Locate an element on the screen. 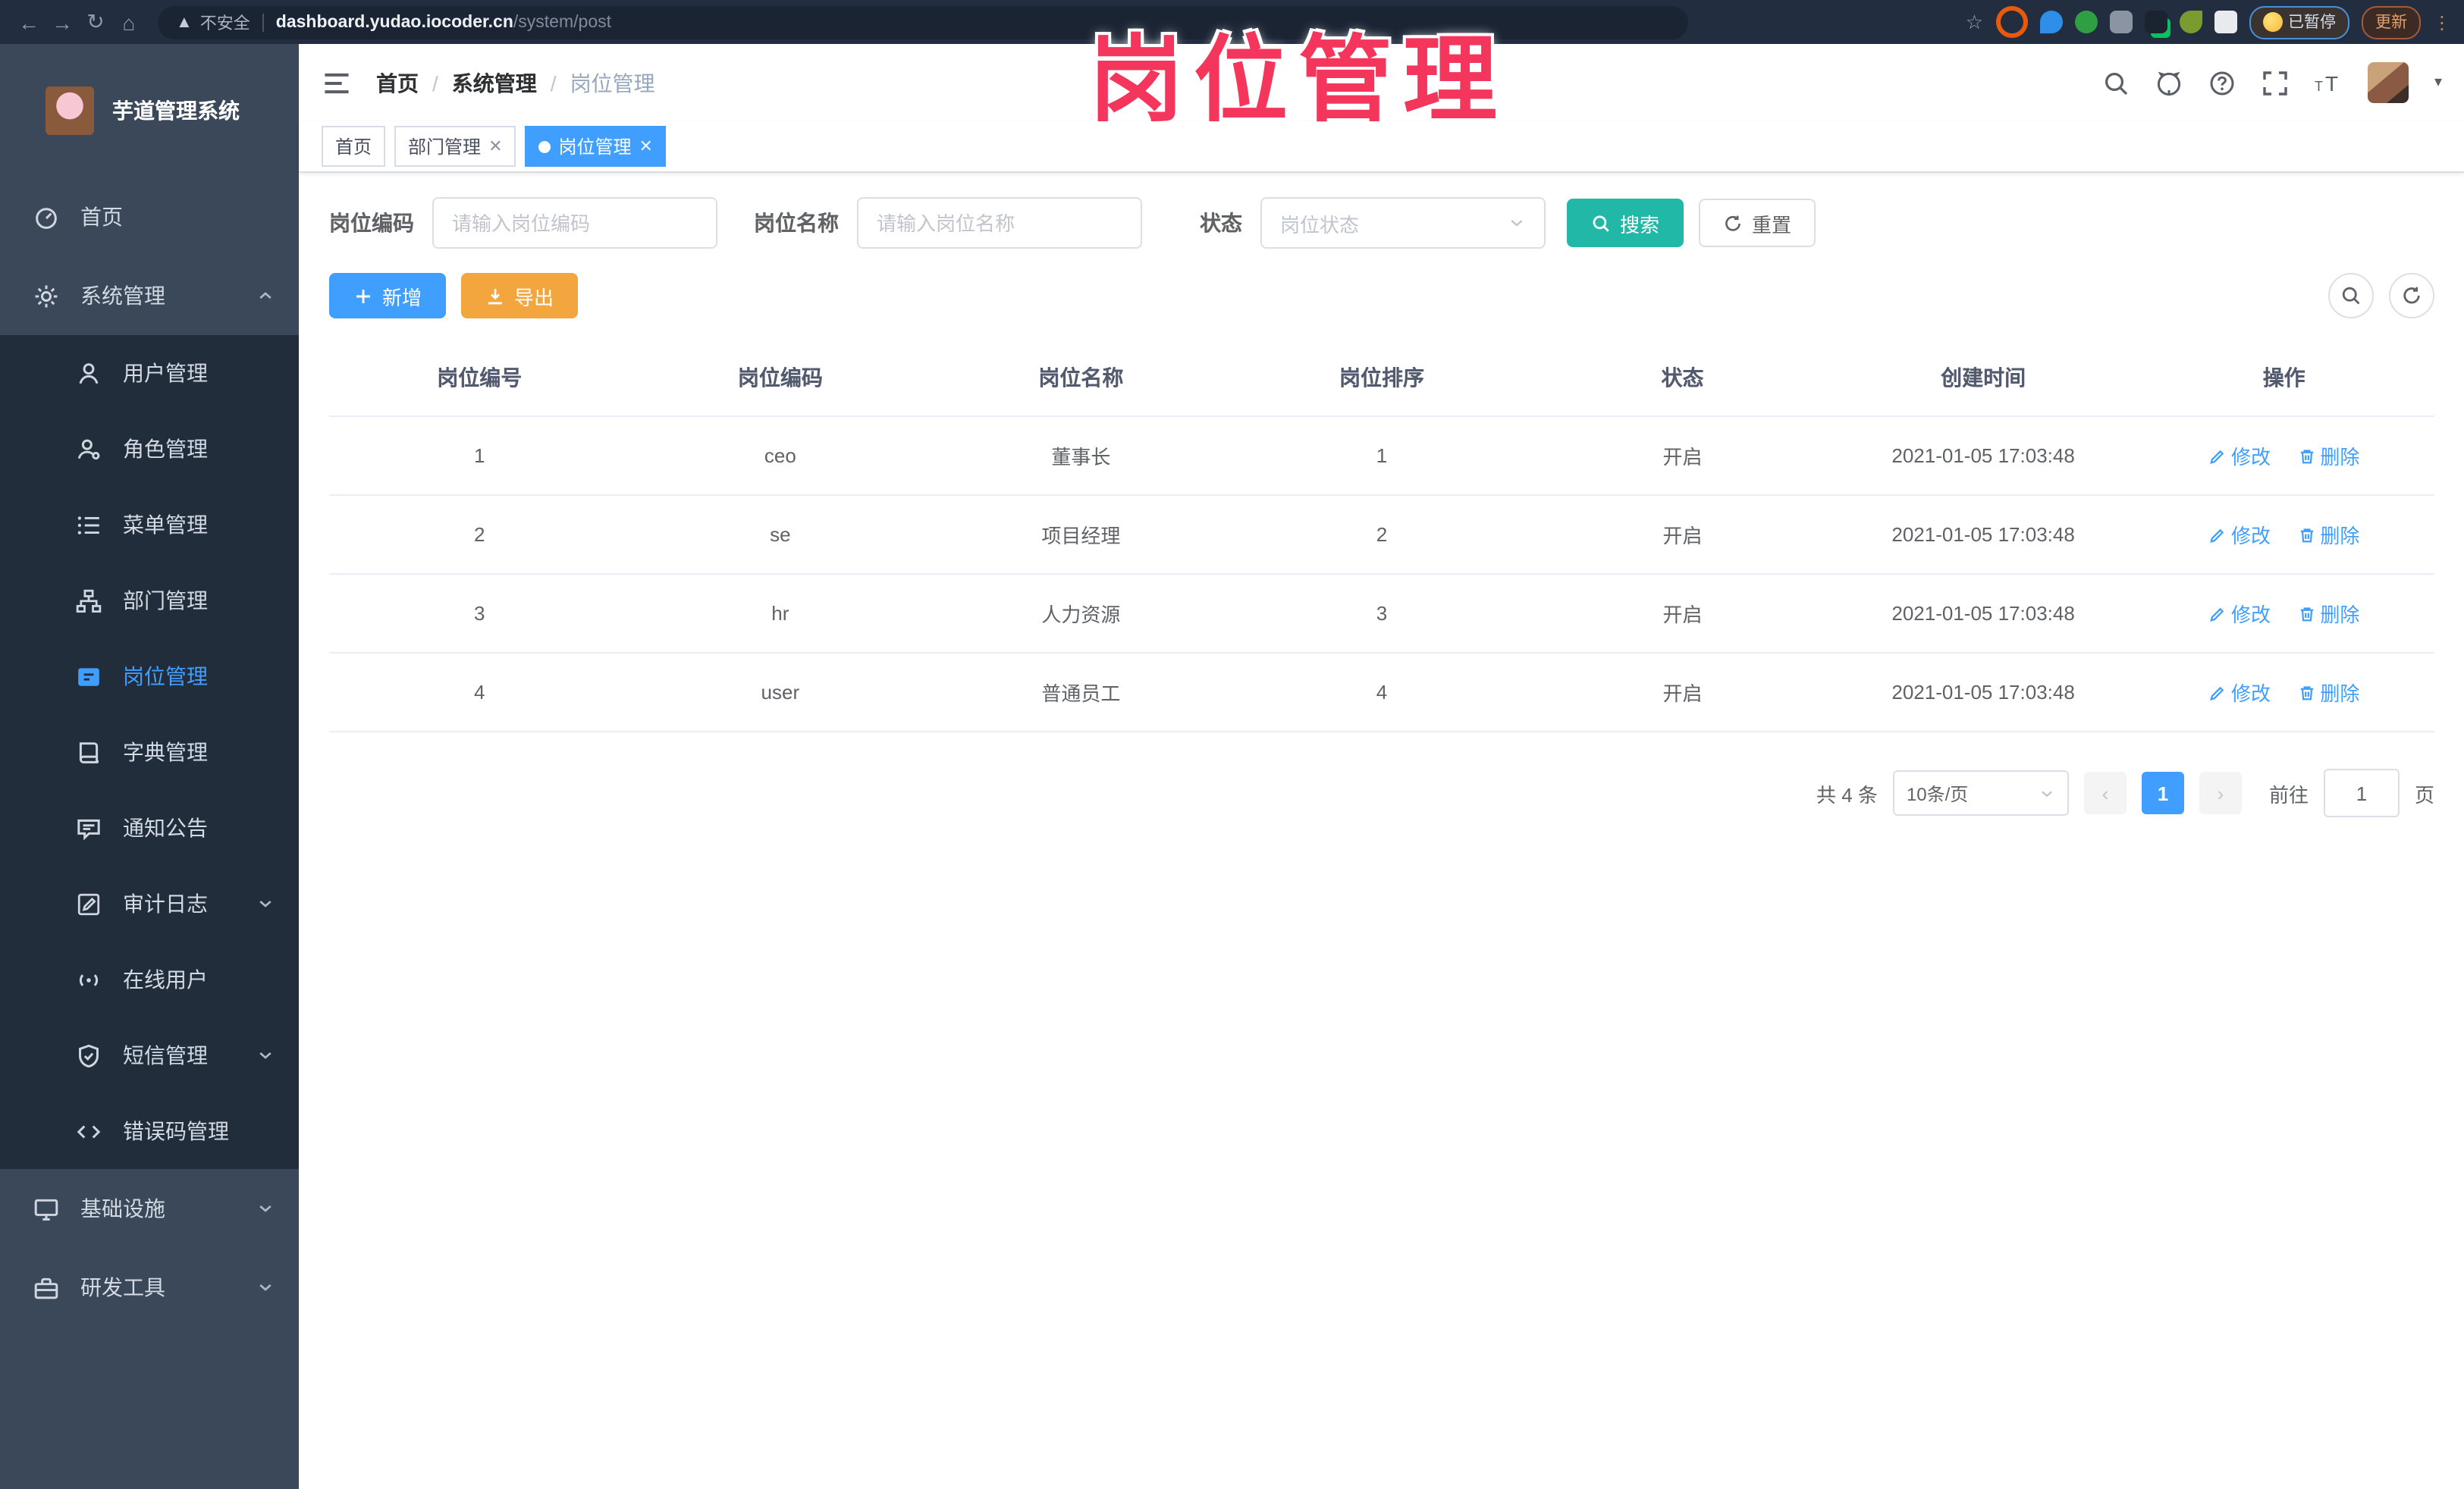  shield-icon is located at coordinates (89, 1055).